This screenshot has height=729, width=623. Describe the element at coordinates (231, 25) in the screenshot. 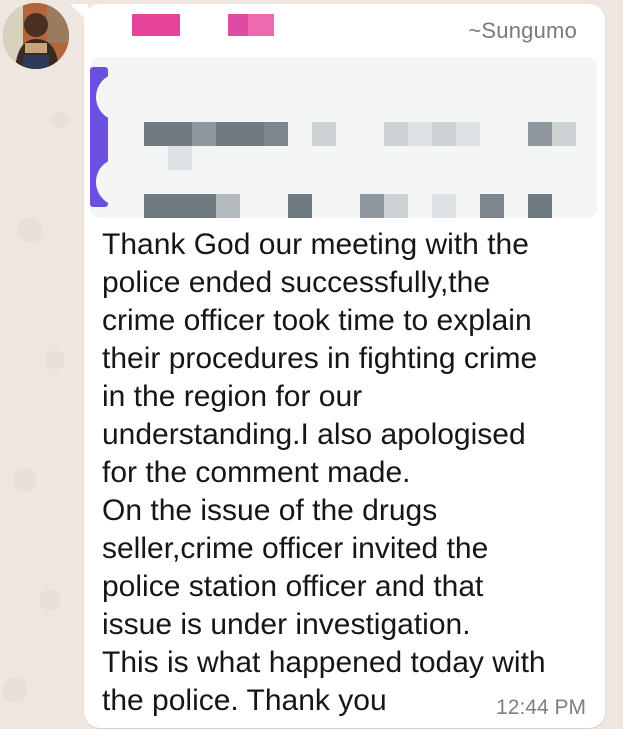

I see `redacted-phone-number` at that location.